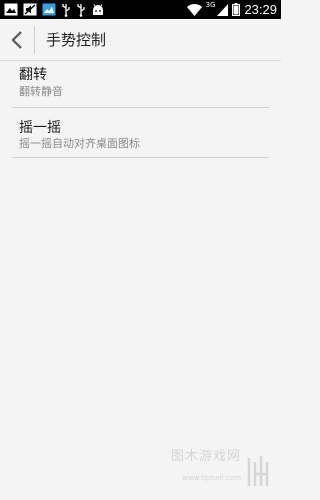 This screenshot has width=320, height=500. What do you see at coordinates (205, 456) in the screenshot?
I see `watermark-text: 图木游戏网` at bounding box center [205, 456].